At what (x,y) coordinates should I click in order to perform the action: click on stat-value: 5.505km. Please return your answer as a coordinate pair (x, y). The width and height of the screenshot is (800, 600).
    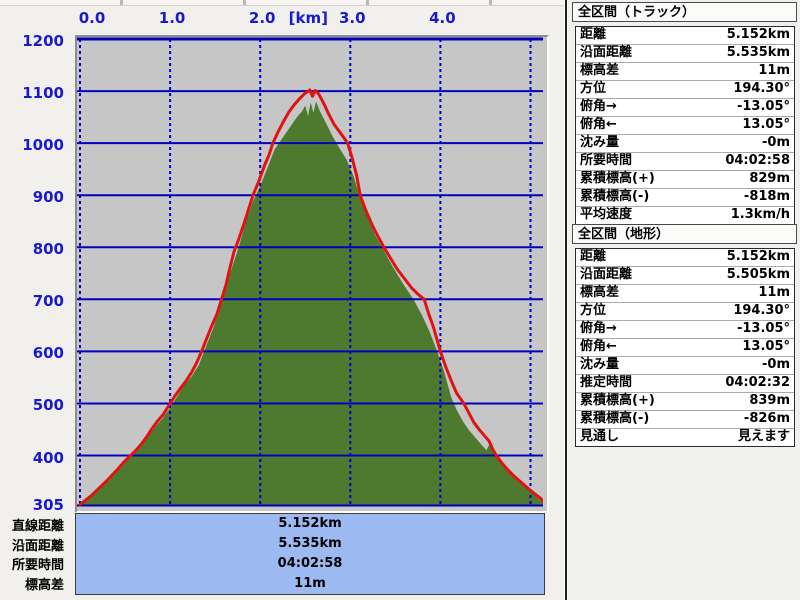
    Looking at the image, I should click on (758, 274).